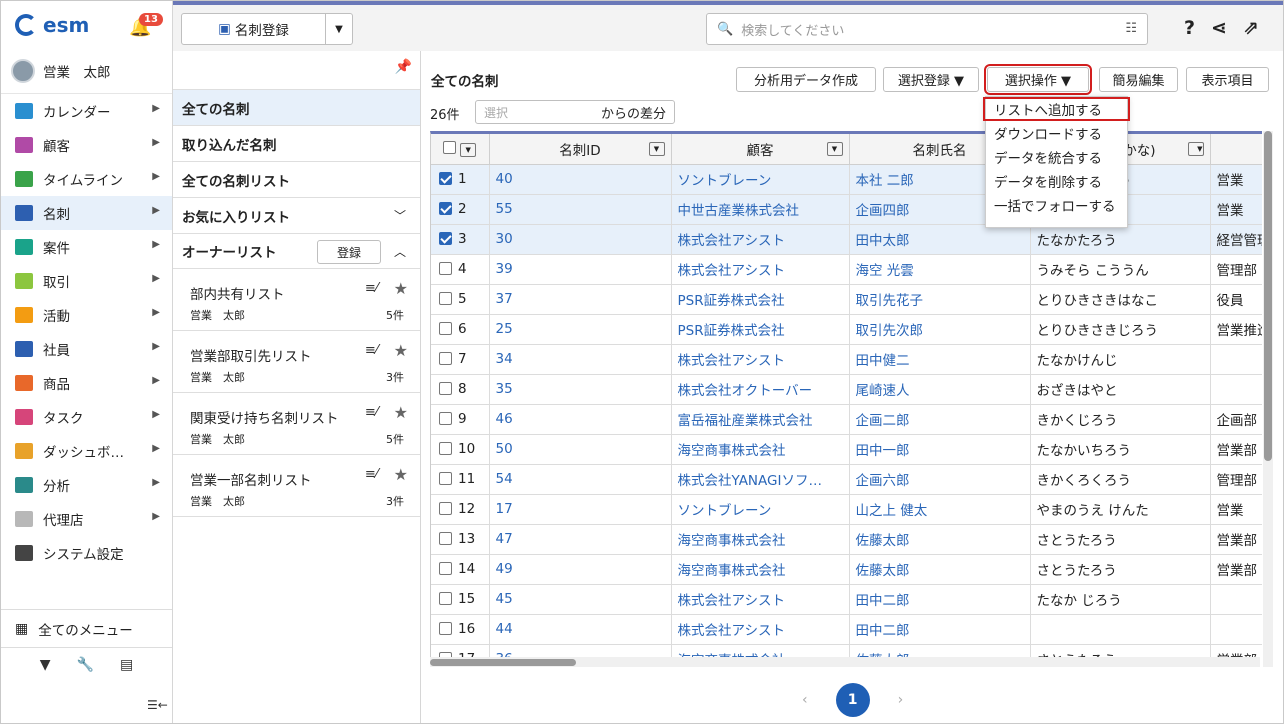 The image size is (1284, 724). I want to click on table-icon: ▤, so click(126, 665).